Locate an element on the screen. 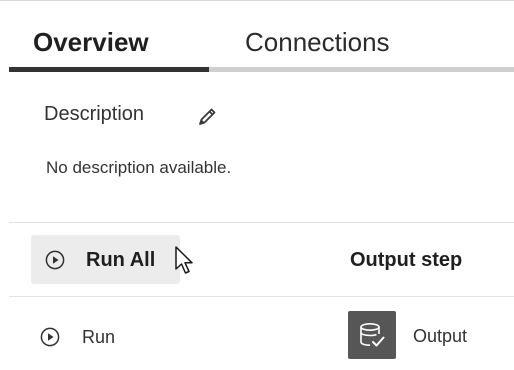 This screenshot has height=370, width=514. description-label: Description is located at coordinates (94, 114).